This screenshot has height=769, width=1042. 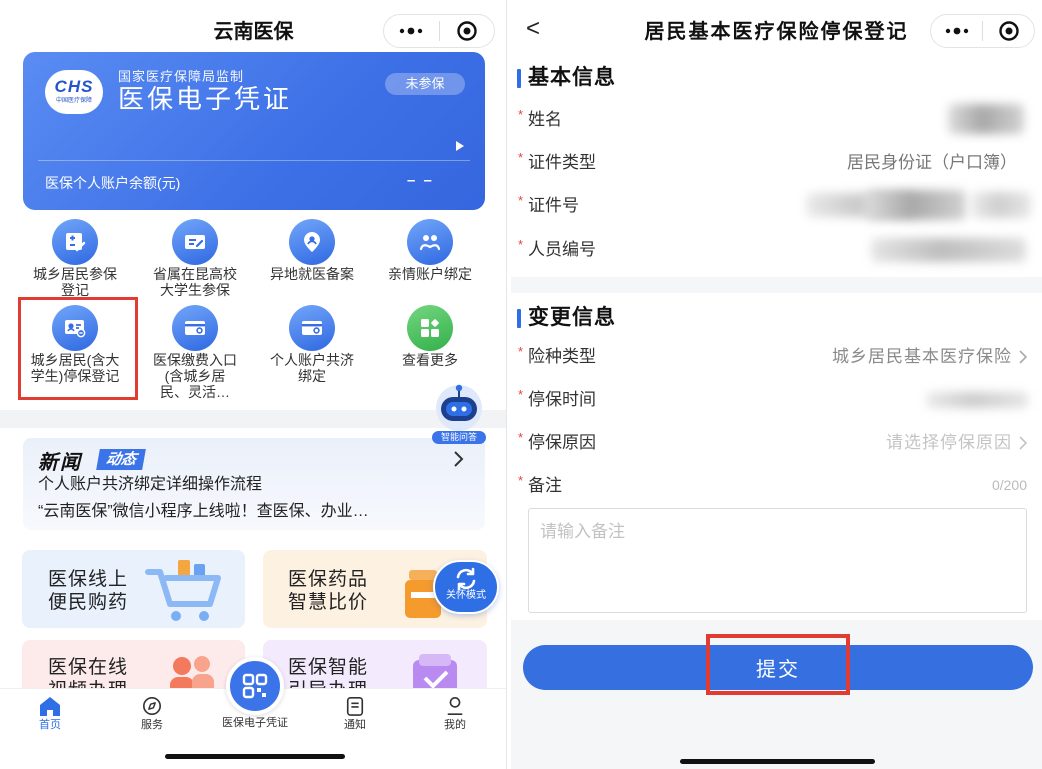 I want to click on balance-value: – –, so click(x=420, y=180).